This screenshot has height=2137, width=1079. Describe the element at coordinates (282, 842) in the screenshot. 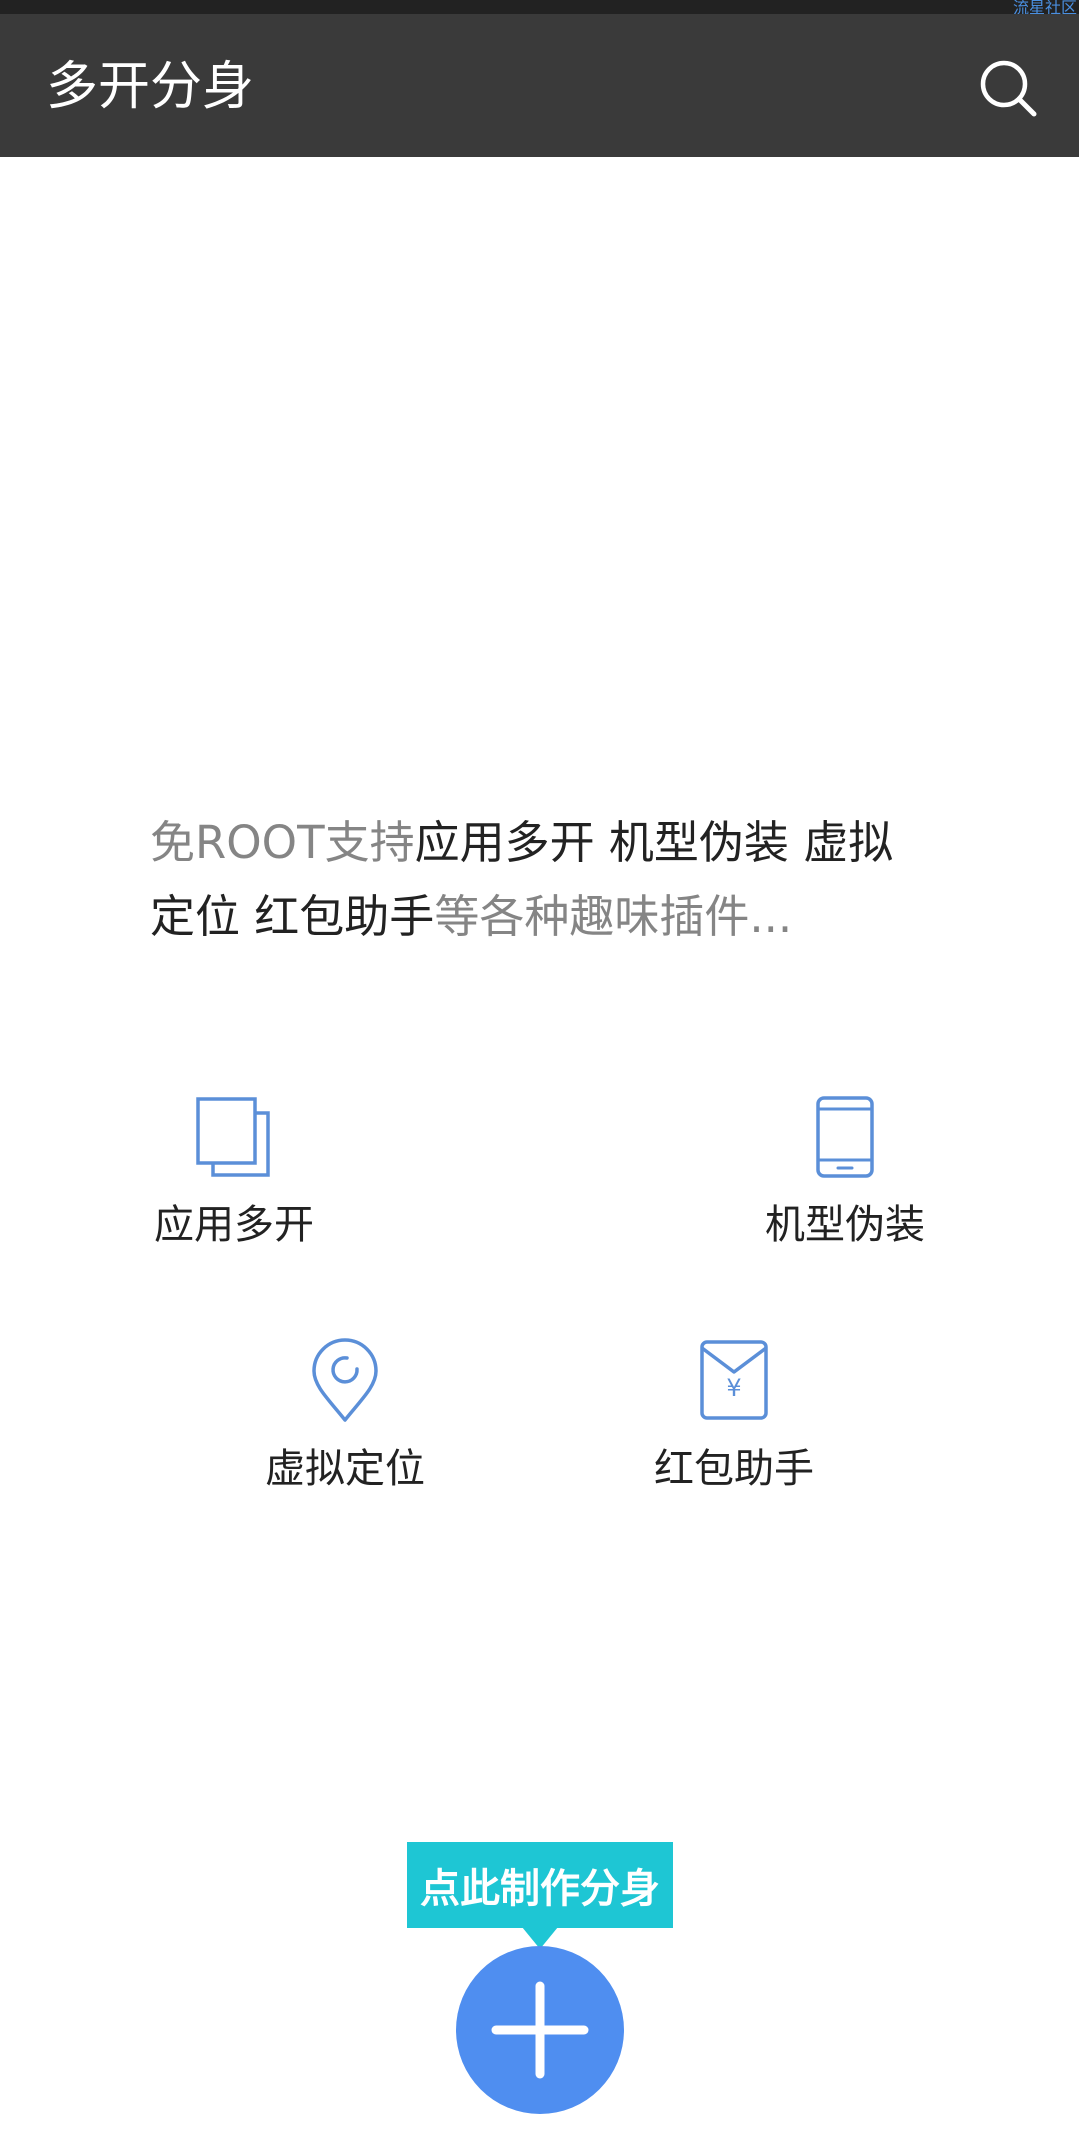

I see `intro-text-part1: 免ROOT支持` at that location.